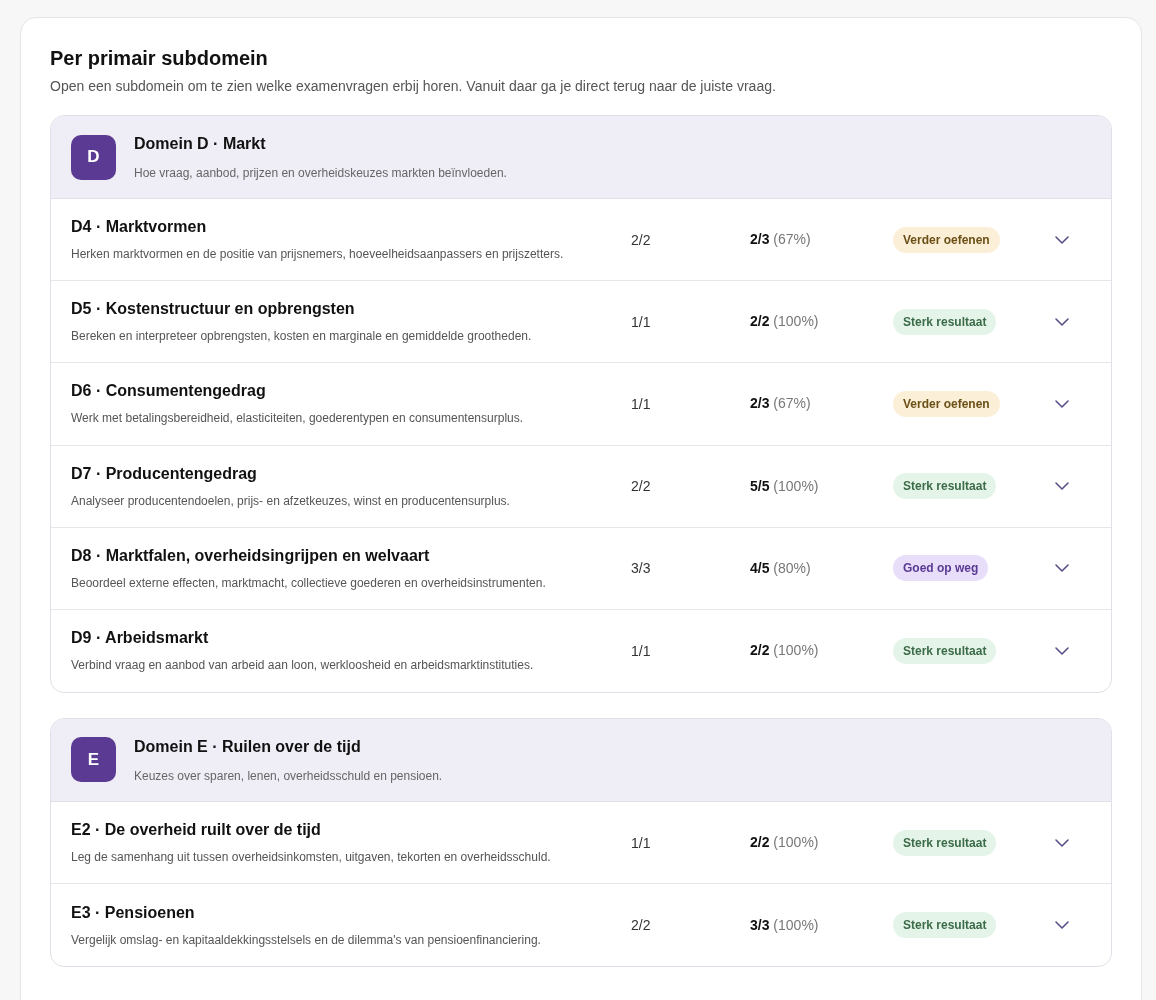 This screenshot has width=1156, height=1000. Describe the element at coordinates (302, 337) in the screenshot. I see `subdomain-description: Bereken en interpreteer opbrengsten, kosten en marginale en gemiddelde grootheden.` at that location.